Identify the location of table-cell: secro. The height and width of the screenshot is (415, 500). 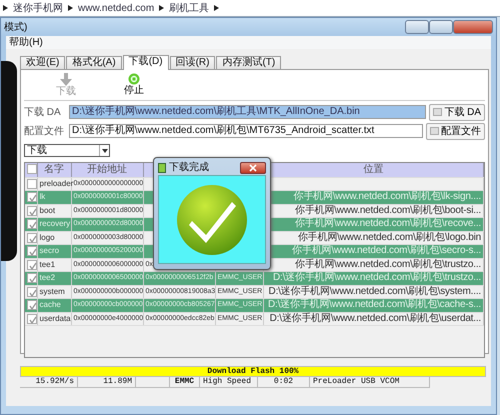
(50, 251).